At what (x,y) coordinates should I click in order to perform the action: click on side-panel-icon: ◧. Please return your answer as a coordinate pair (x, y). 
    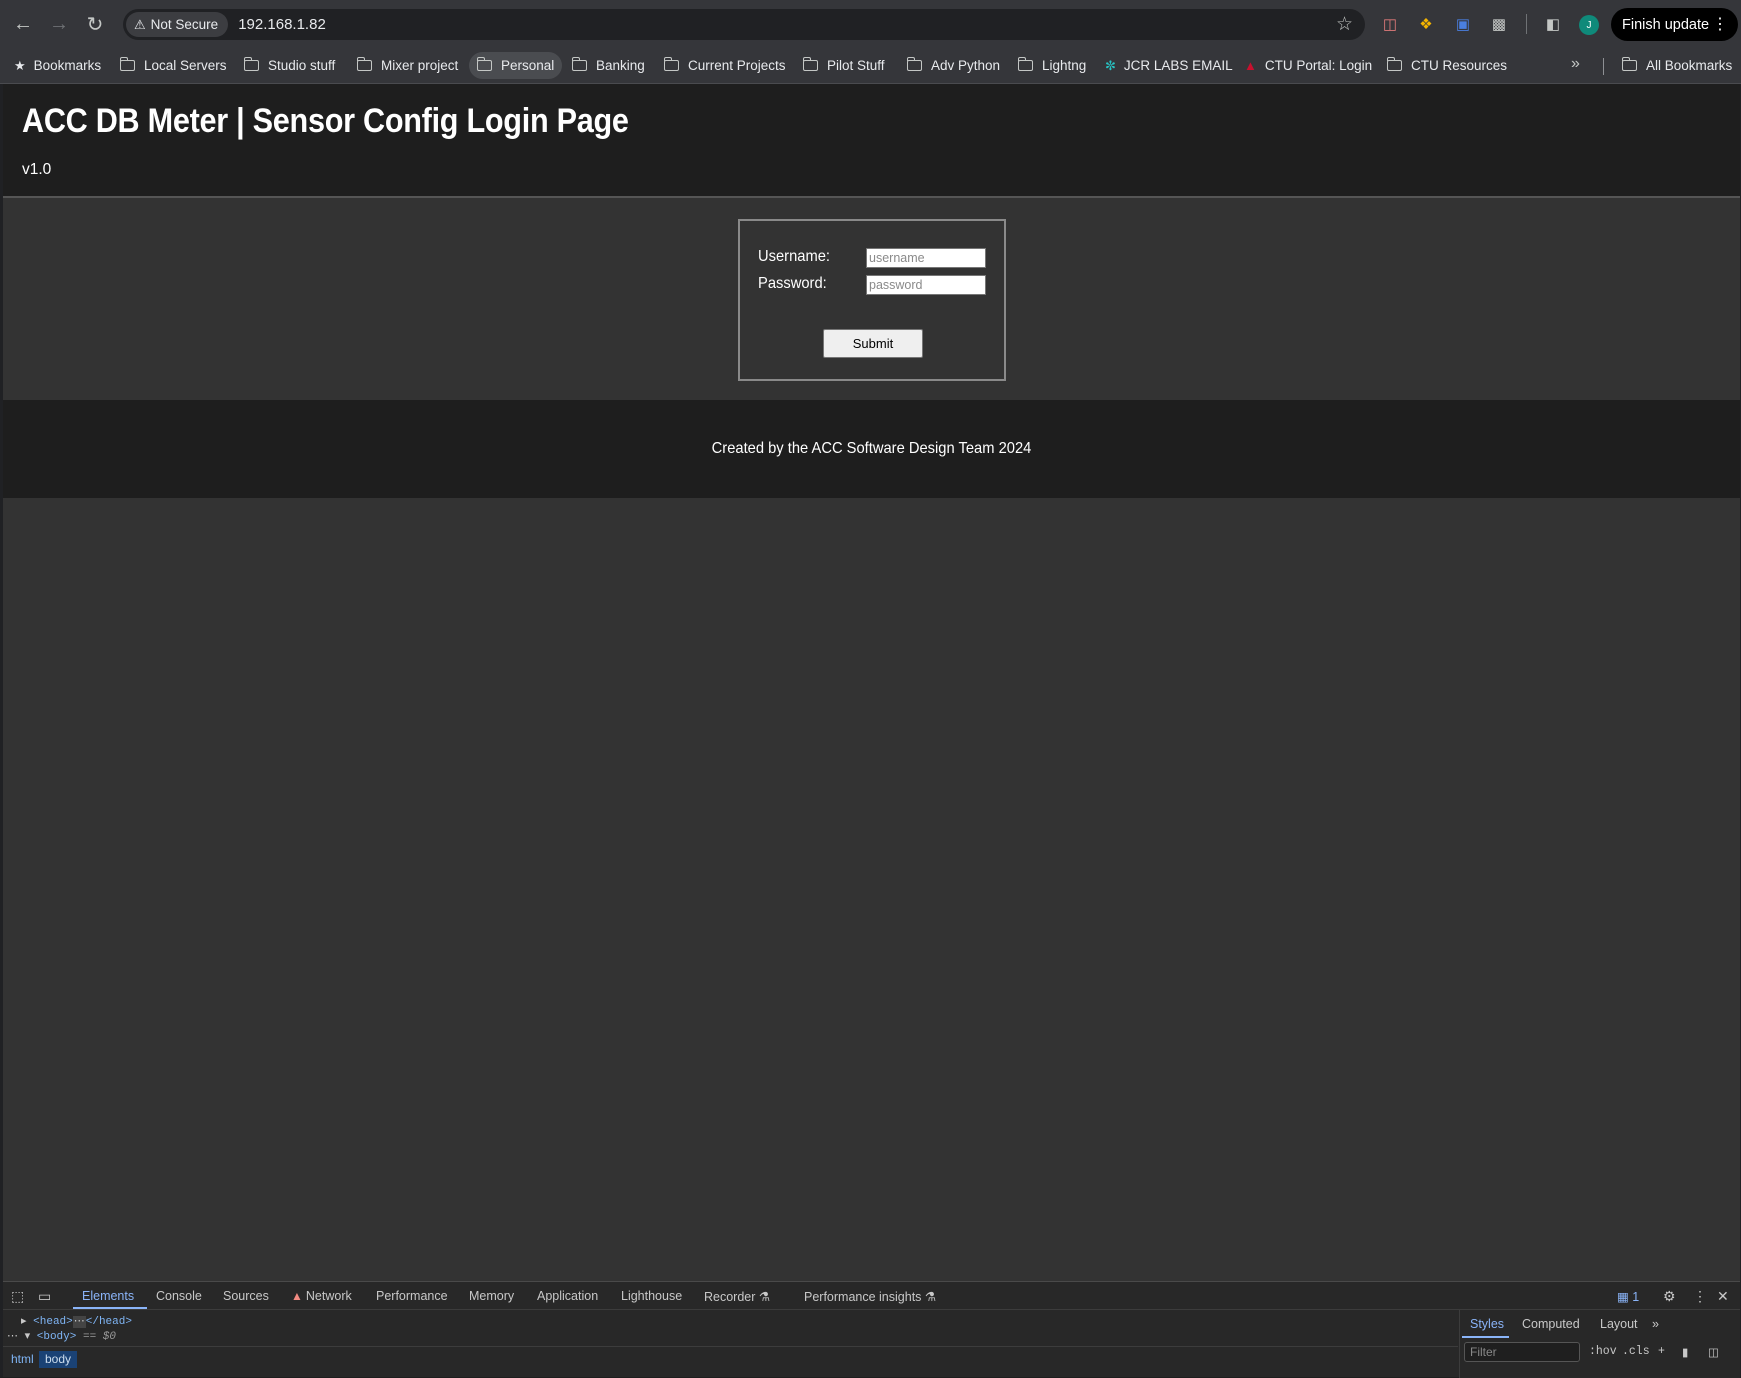
    Looking at the image, I should click on (1553, 24).